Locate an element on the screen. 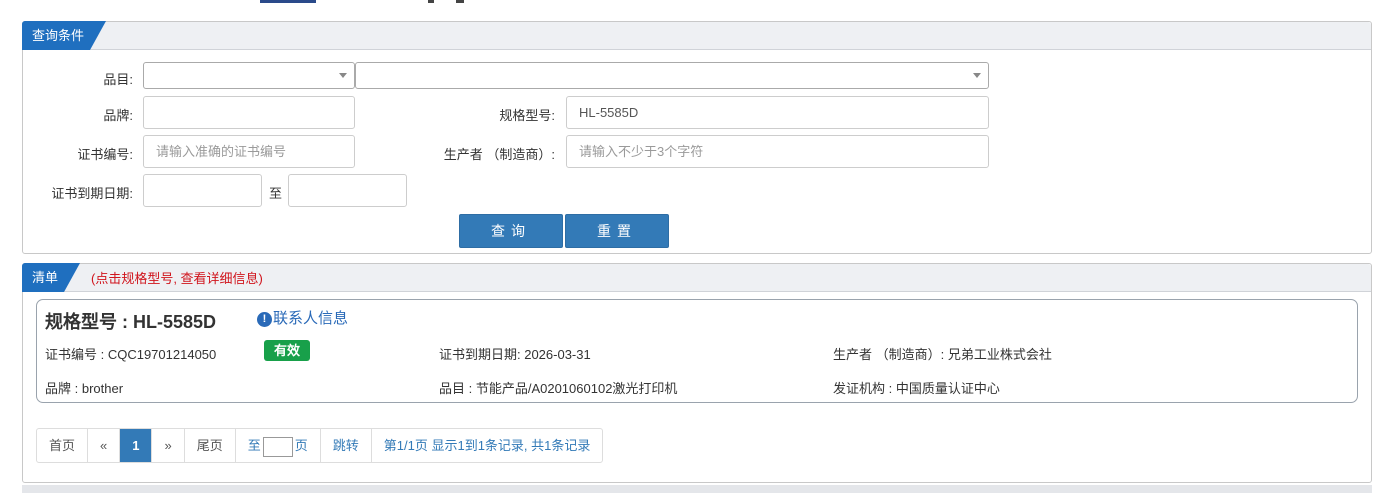  query-tab: 查询条件 is located at coordinates (64, 35).